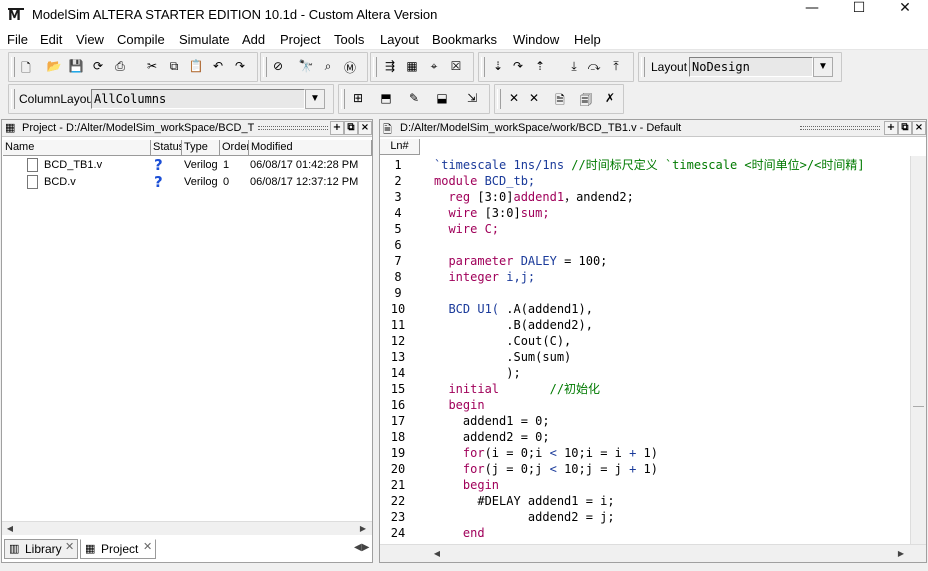 This screenshot has height=571, width=928. I want to click on menu-help: Help, so click(587, 39).